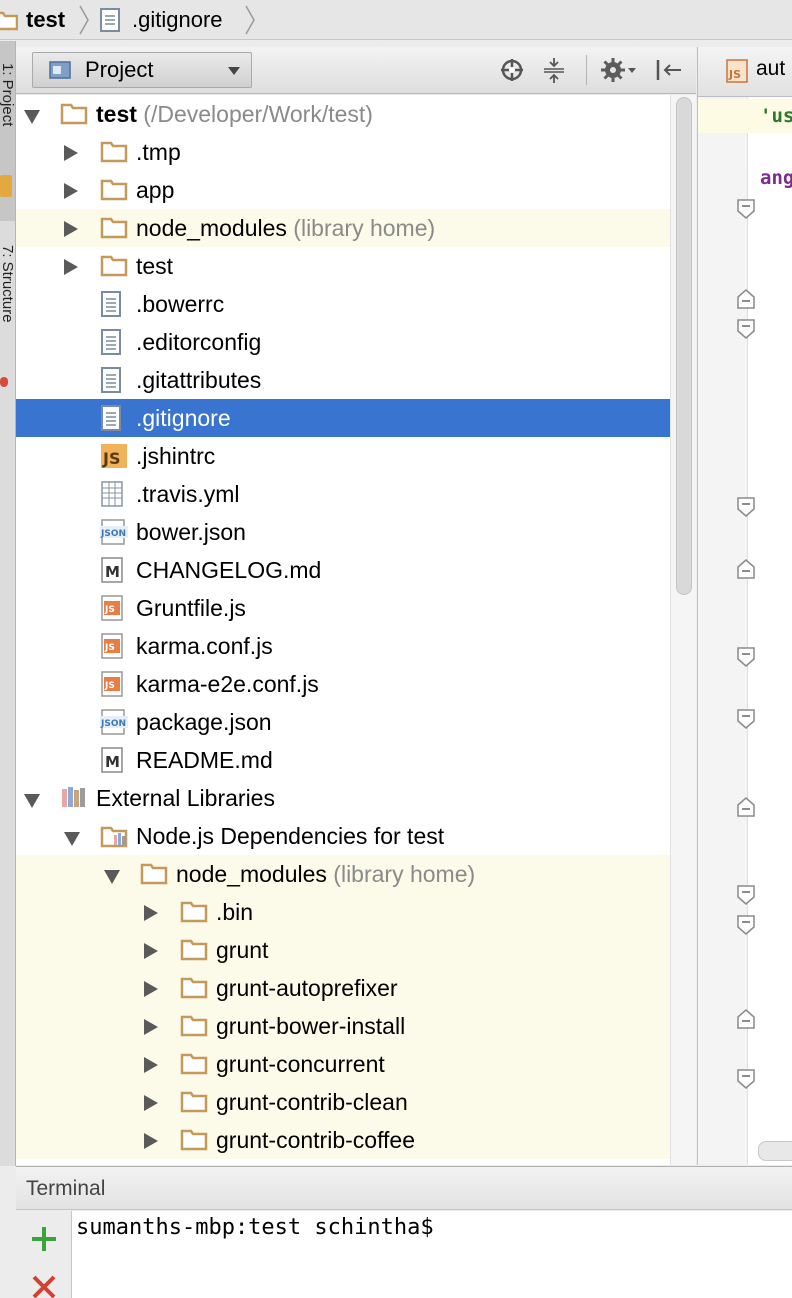 This screenshot has height=1298, width=792. I want to click on tree-item-gitignore: .gitignore, so click(343, 418).